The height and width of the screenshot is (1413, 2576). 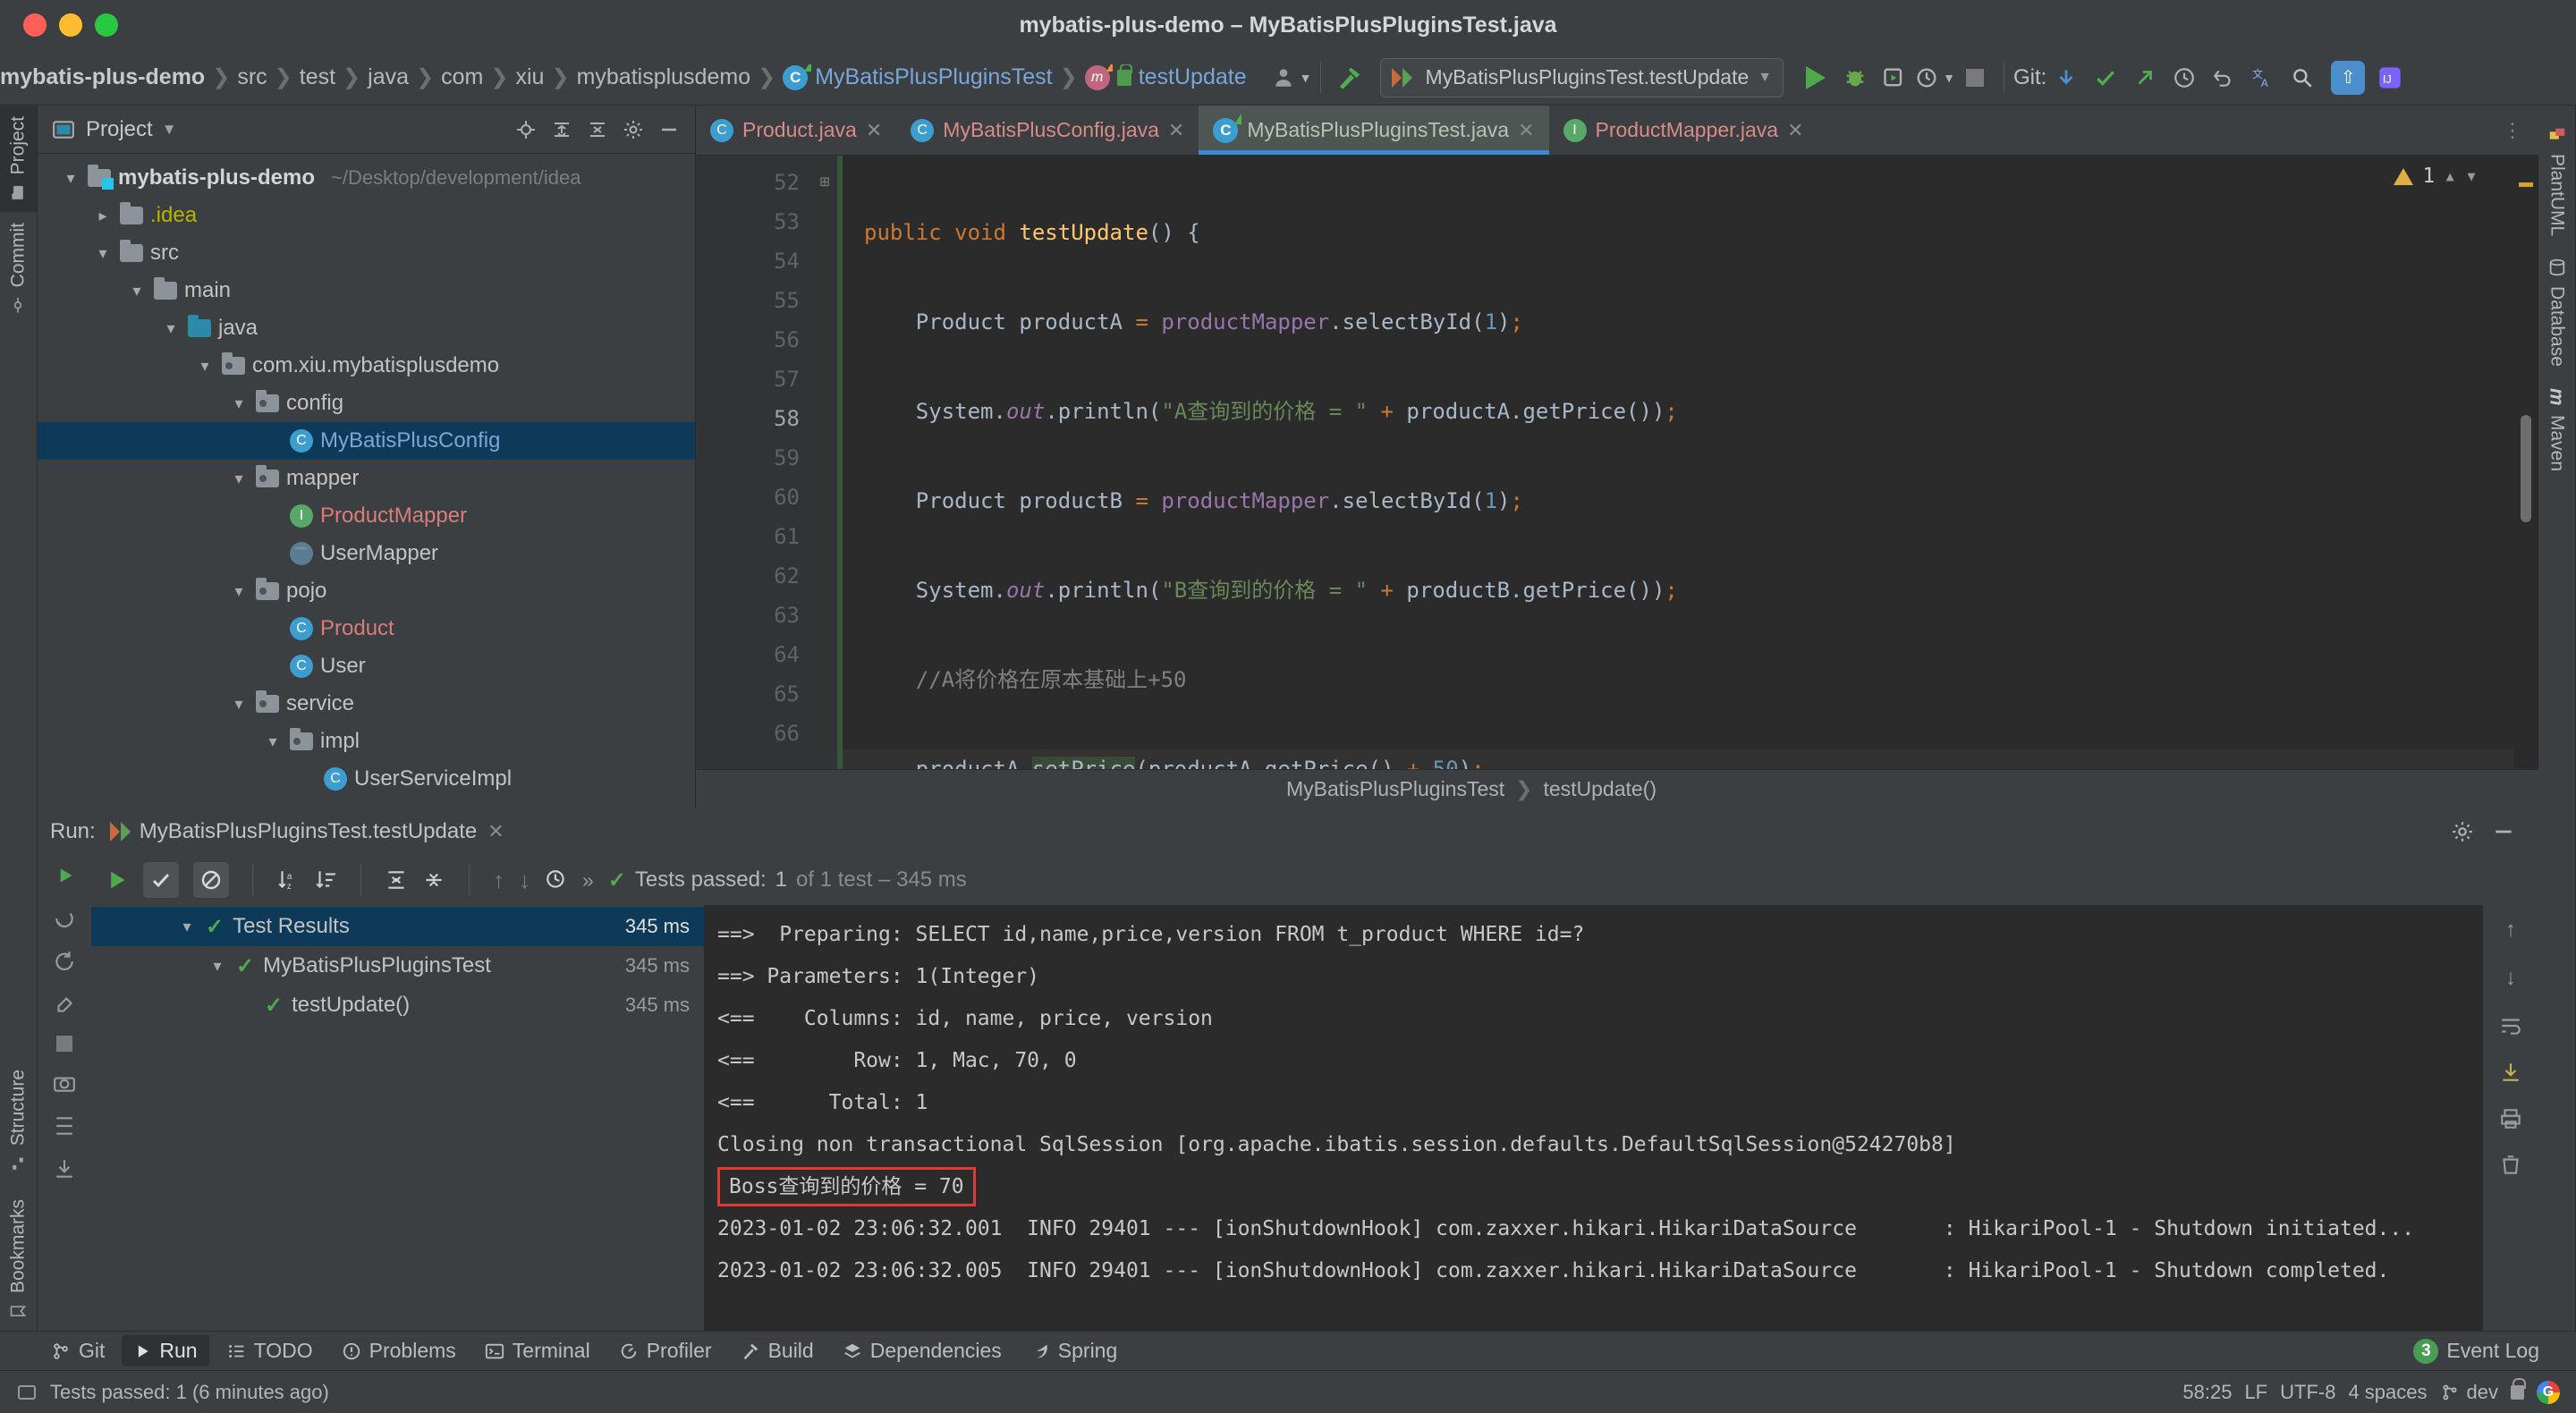 I want to click on rerun-tests-icon, so click(x=116, y=880).